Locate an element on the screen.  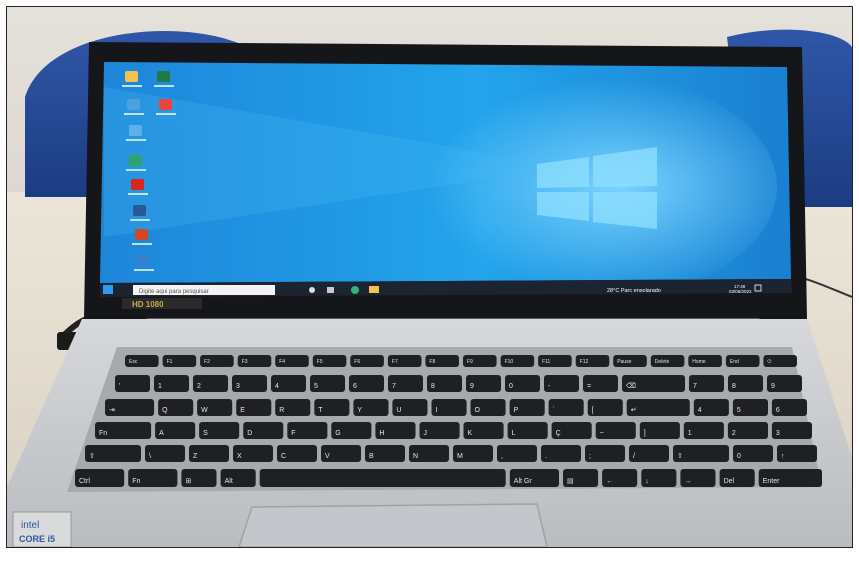
weather-text: 28°C Parc ensolarado is located at coordinates (634, 291).